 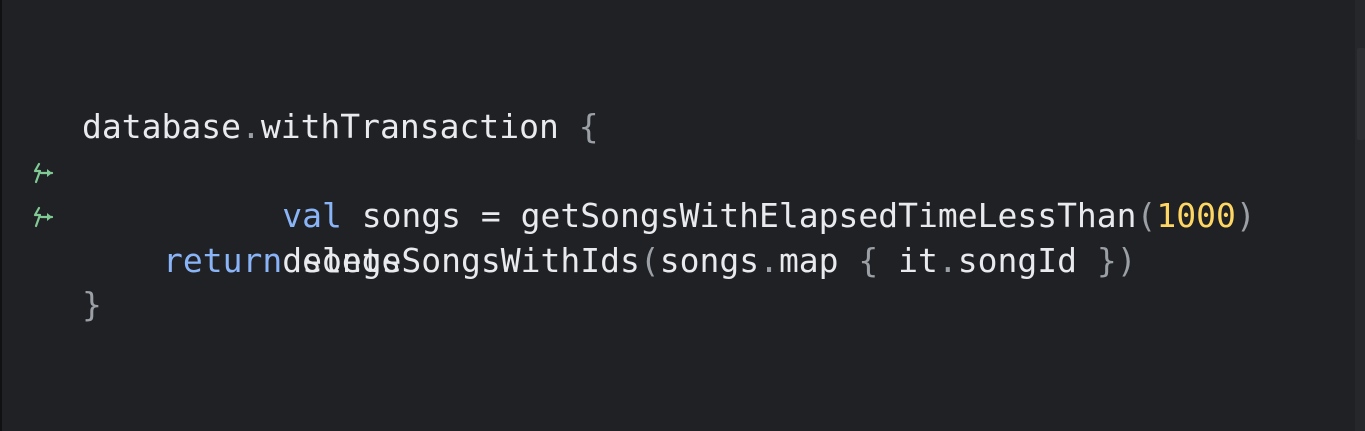 I want to click on code-line-5: }, so click(x=629, y=305).